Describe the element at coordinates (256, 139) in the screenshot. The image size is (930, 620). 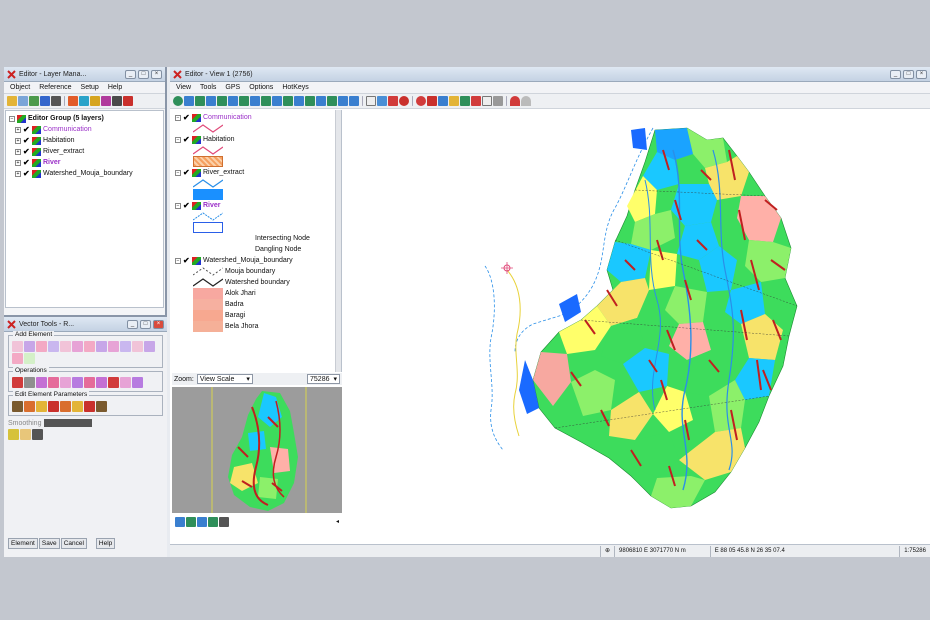
I see `legend-habitation: − ✔ Habitation` at that location.